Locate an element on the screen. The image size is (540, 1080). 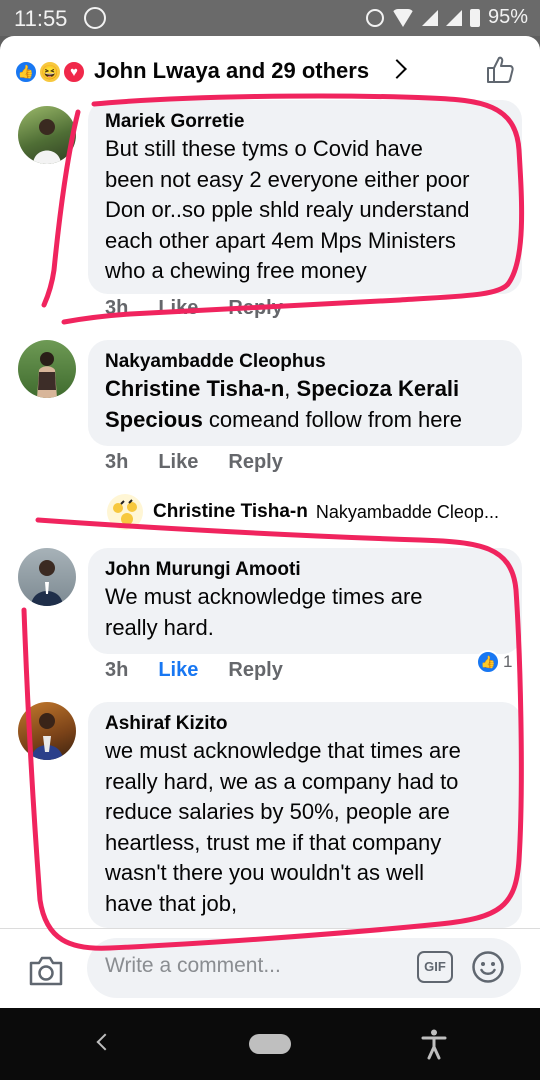
gif-button: GIF is located at coordinates (435, 967).